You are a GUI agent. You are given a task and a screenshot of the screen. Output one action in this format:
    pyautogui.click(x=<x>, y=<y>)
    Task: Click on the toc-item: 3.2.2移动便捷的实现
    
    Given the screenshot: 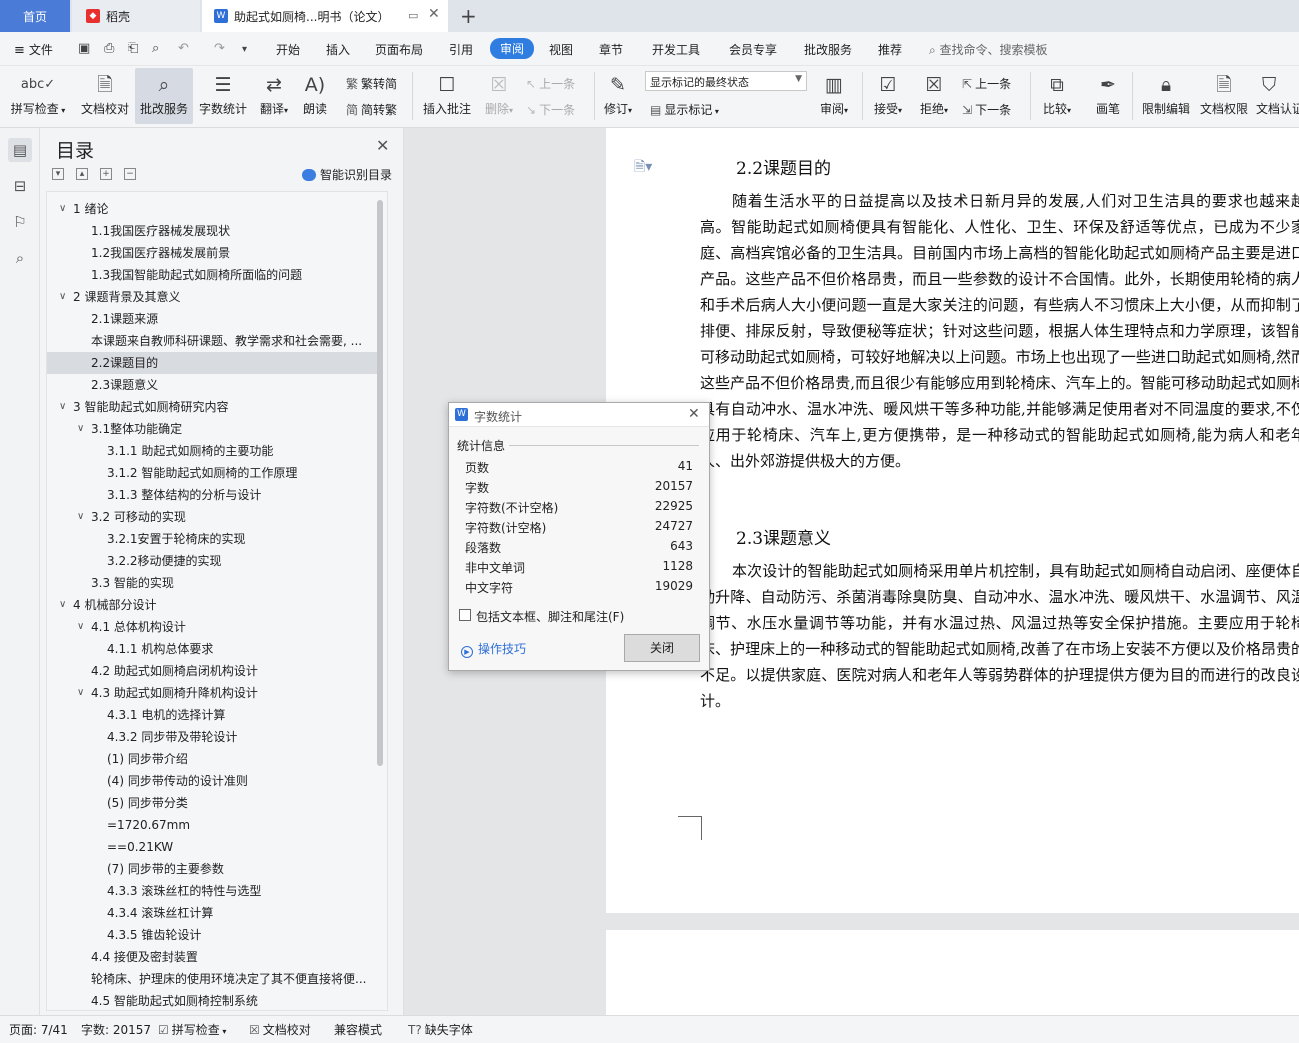 What is the action you would take?
    pyautogui.click(x=212, y=561)
    